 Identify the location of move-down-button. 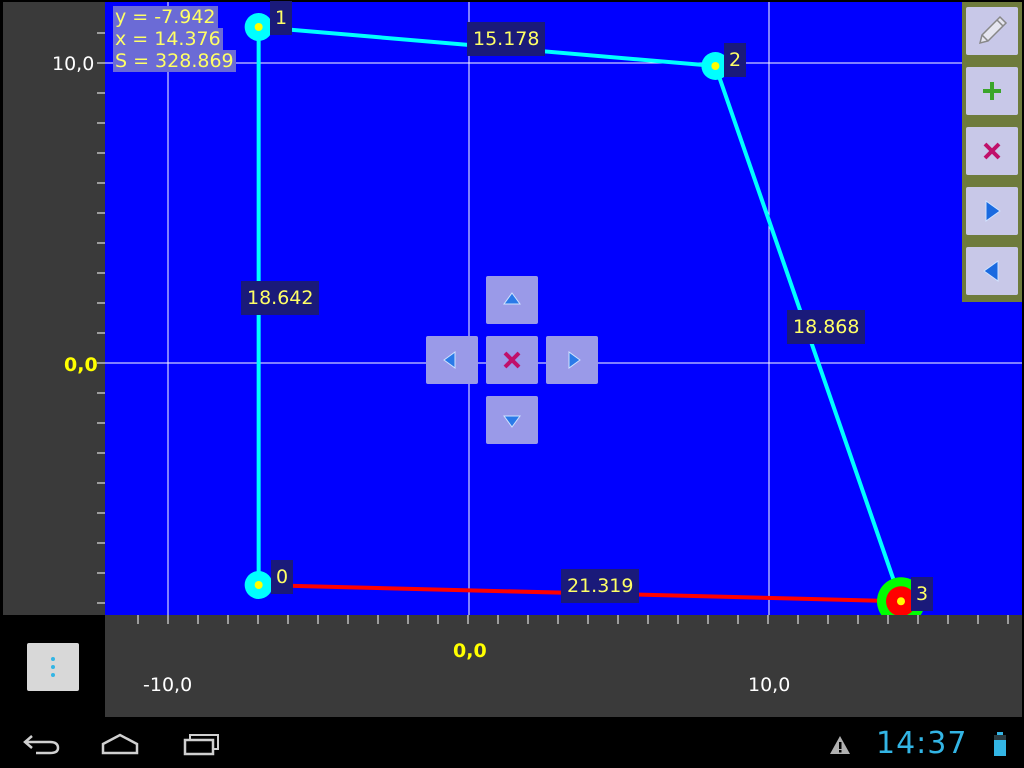
(512, 420).